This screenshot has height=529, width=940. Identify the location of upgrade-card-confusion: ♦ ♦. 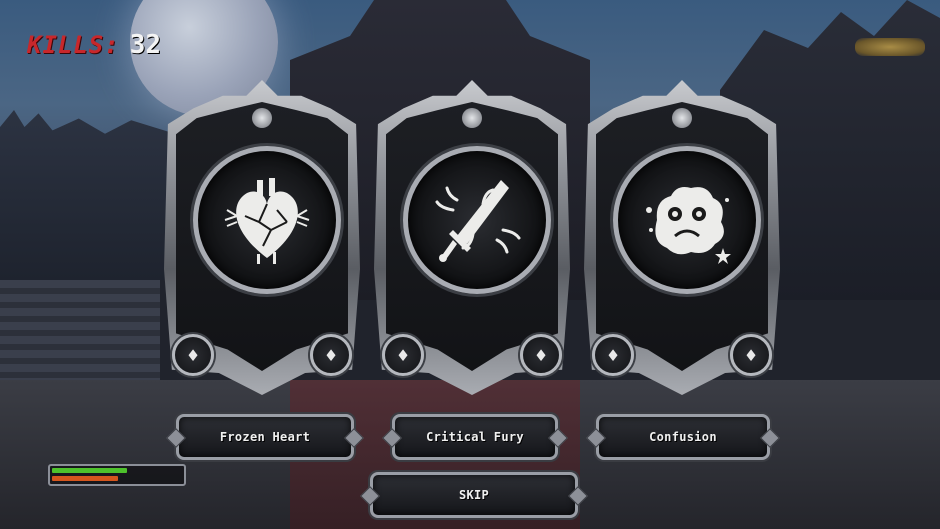
(682, 237).